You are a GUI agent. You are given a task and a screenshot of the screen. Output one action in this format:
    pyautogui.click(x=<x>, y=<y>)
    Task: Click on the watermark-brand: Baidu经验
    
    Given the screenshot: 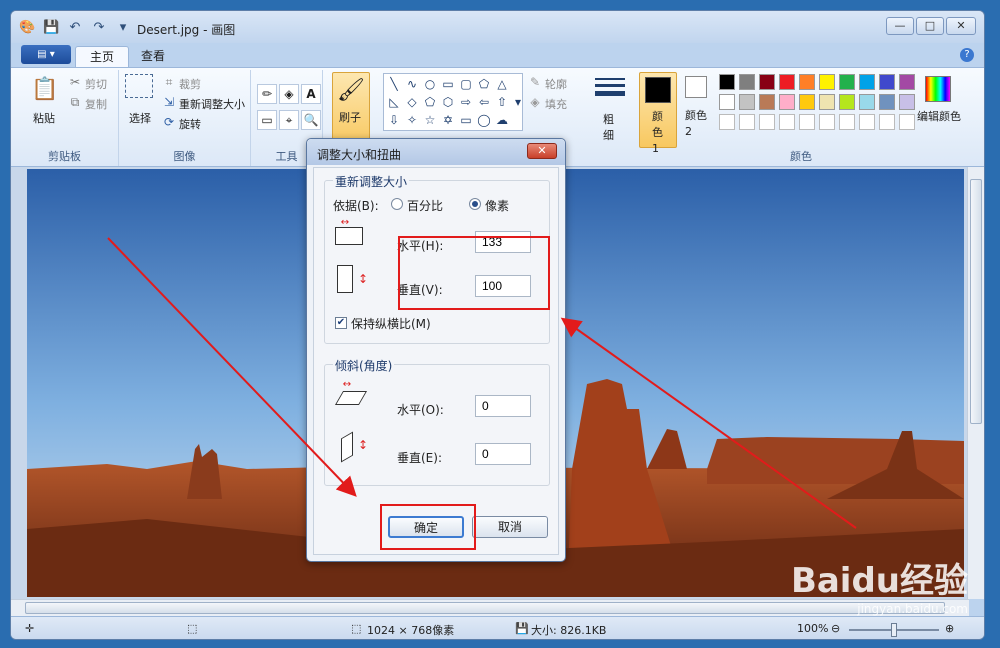 What is the action you would take?
    pyautogui.click(x=879, y=581)
    